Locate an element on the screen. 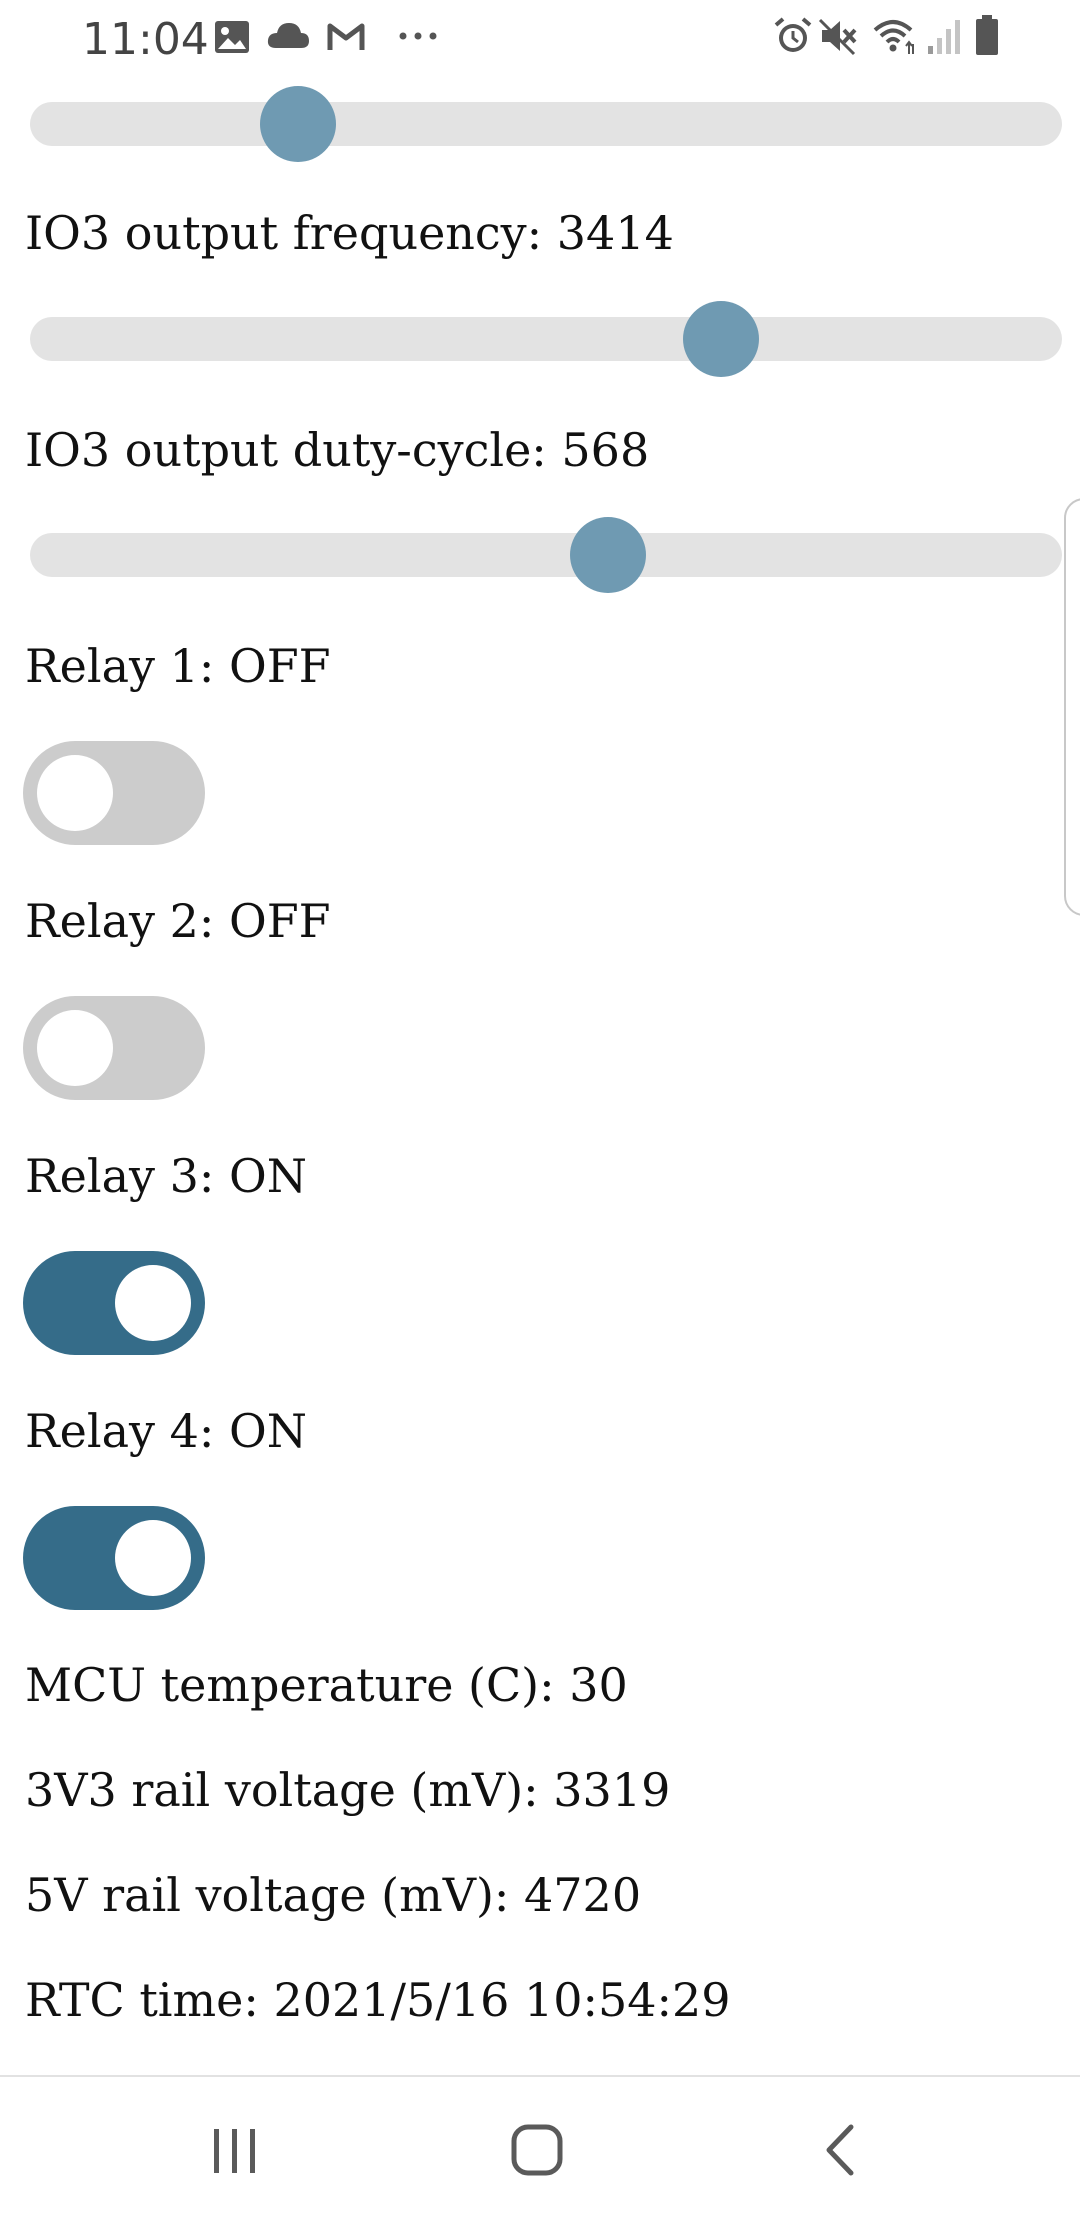  navigation-bar is located at coordinates (540, 2148).